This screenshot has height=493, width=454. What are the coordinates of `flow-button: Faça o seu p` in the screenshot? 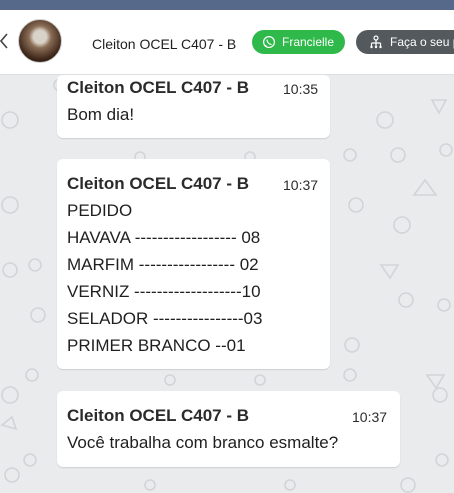 It's located at (405, 42).